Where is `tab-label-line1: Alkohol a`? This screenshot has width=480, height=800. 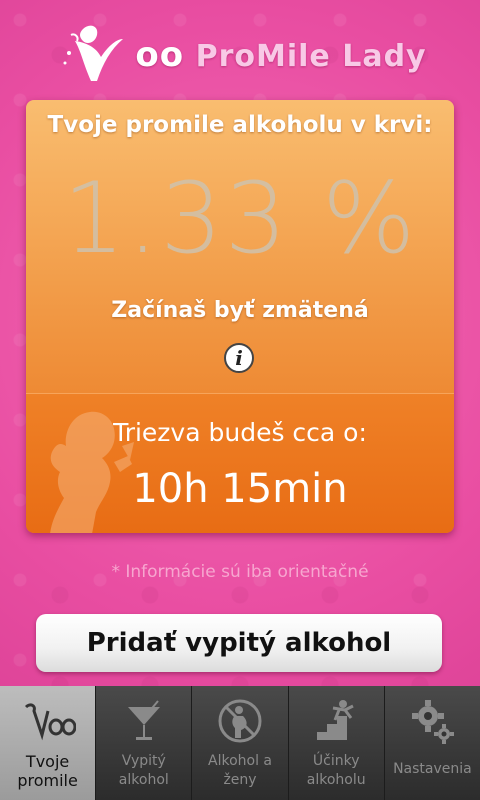 tab-label-line1: Alkohol a is located at coordinates (240, 761).